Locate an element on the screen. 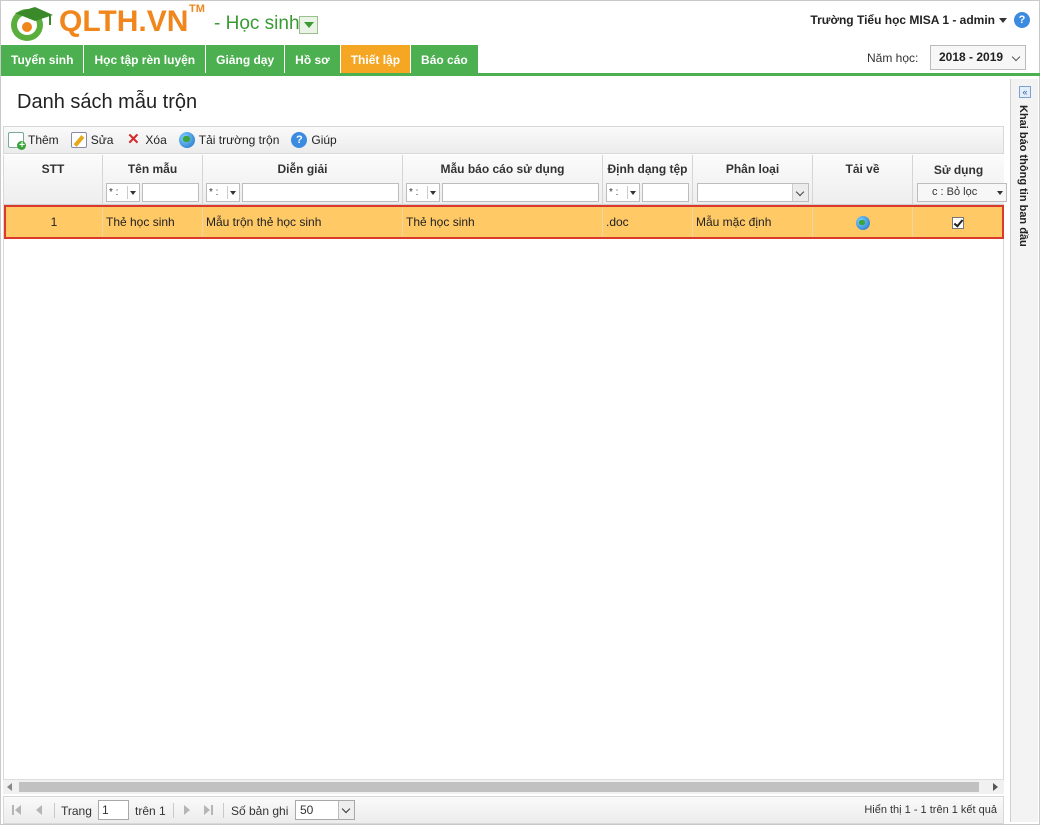  brand-text: QLTH.VN is located at coordinates (124, 21).